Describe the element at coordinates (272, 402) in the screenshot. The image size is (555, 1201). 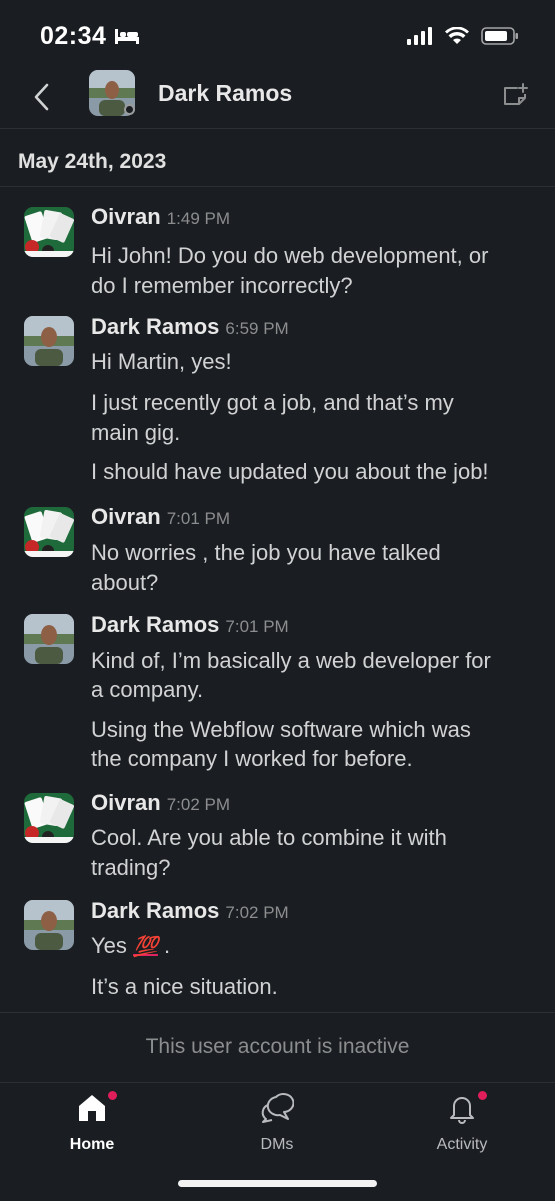
I see `message-text: I just recently got a job, and that’s my` at that location.